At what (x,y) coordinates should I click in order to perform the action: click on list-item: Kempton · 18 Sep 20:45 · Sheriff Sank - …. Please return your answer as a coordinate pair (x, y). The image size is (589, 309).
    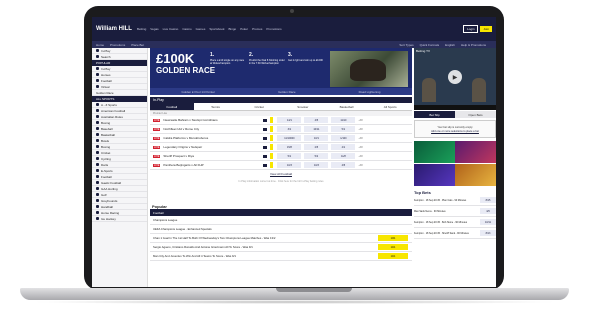
    Looking at the image, I should click on (455, 233).